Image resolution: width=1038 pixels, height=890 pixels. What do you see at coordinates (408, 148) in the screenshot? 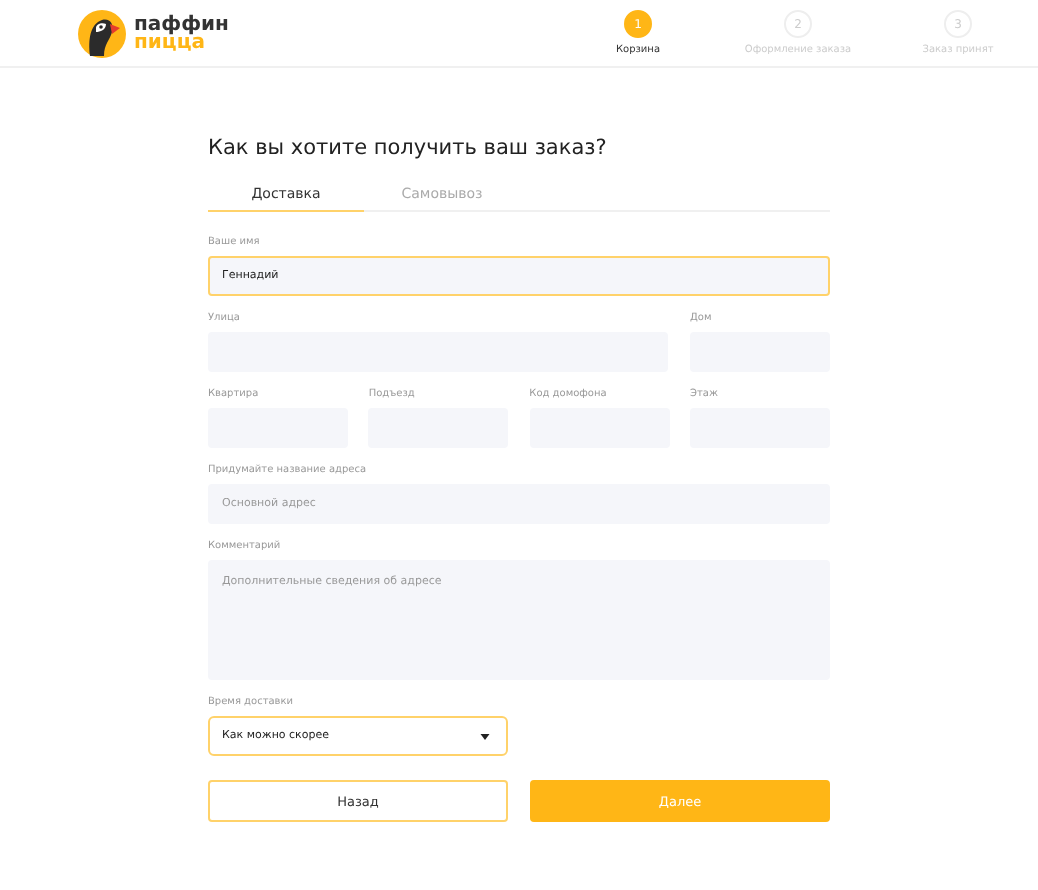
I see `form-title: Как вы хотите получить ваш заказ?` at bounding box center [408, 148].